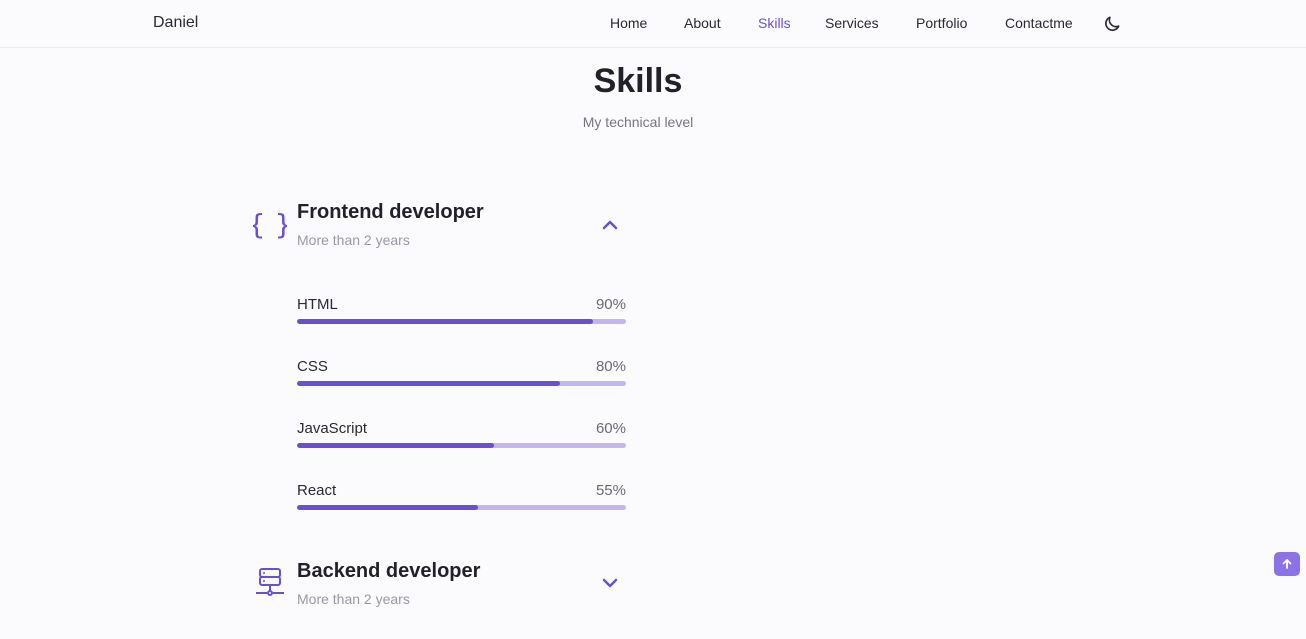 Image resolution: width=1306 pixels, height=639 pixels. I want to click on scroll-up-button, so click(1287, 564).